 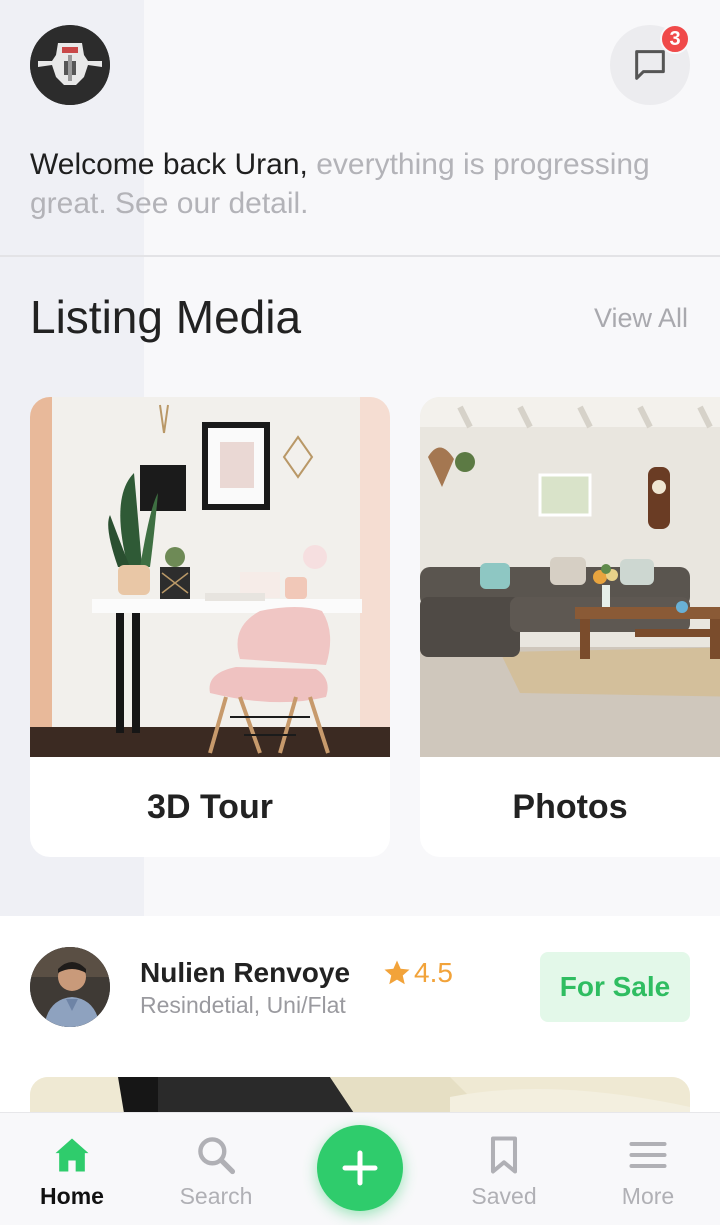 I want to click on search-icon, so click(x=217, y=1156).